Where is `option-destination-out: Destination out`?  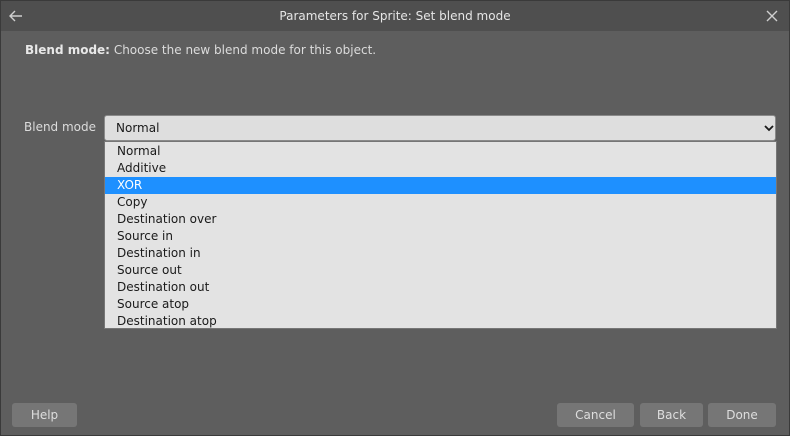 option-destination-out: Destination out is located at coordinates (440, 287).